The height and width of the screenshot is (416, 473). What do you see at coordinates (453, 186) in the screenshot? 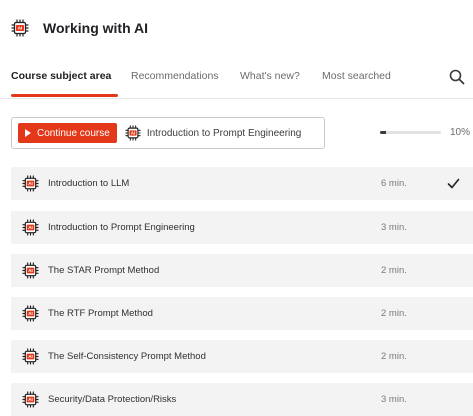
I see `checkmark-icon` at bounding box center [453, 186].